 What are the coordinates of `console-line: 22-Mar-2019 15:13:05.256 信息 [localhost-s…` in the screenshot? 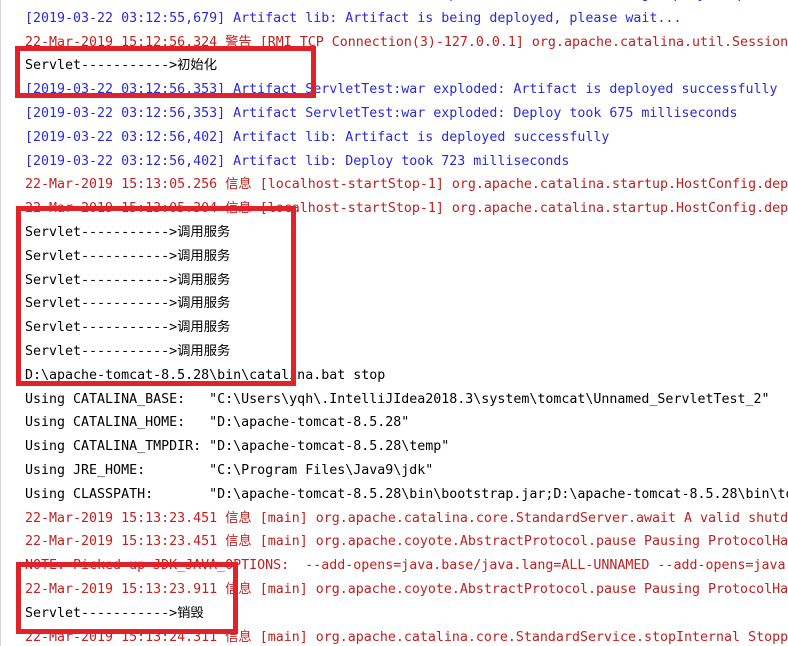 It's located at (406, 185).